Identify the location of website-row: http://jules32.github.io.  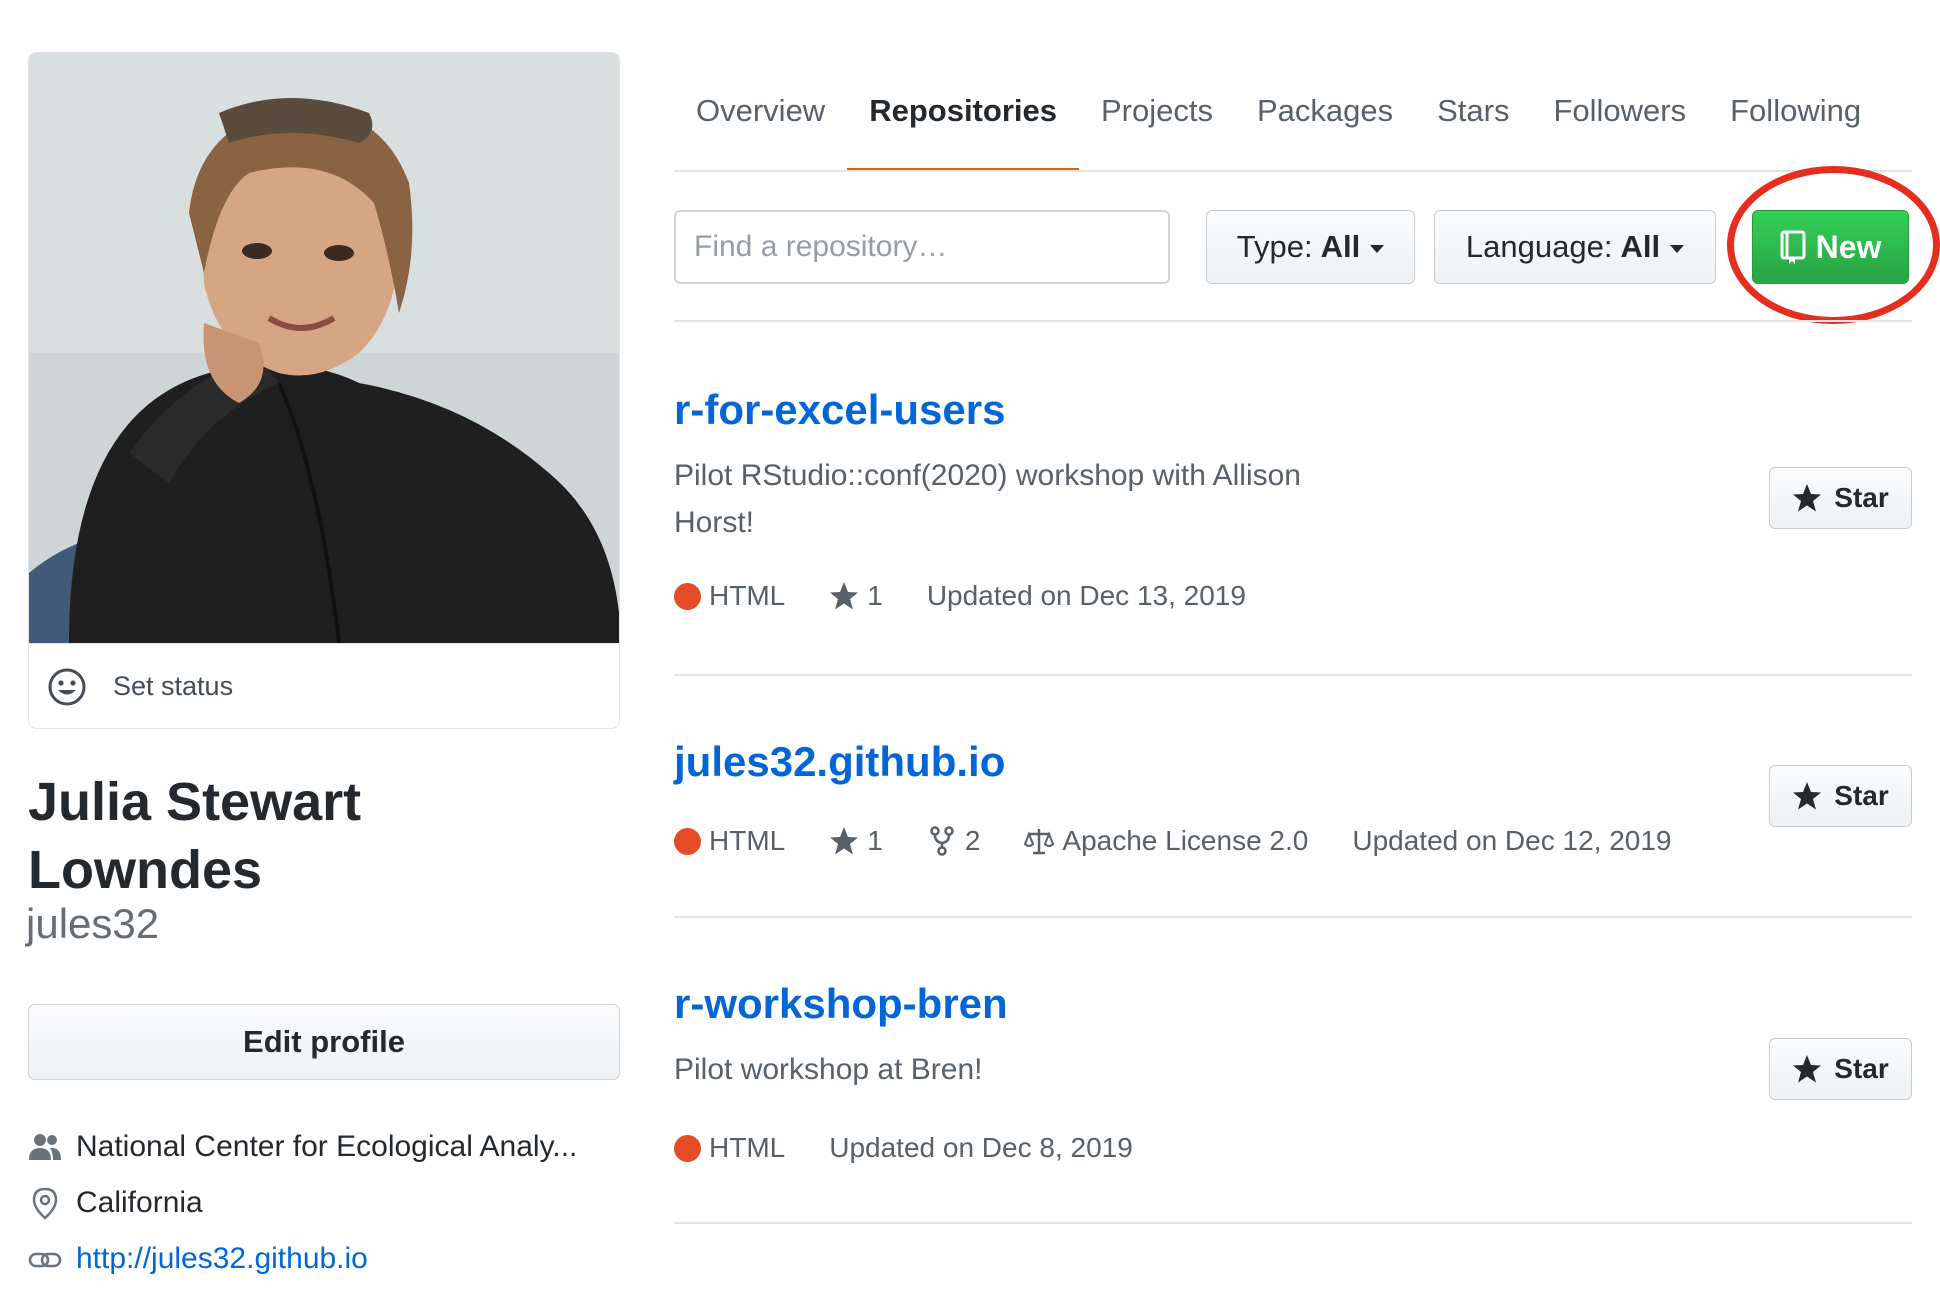
(198, 1259).